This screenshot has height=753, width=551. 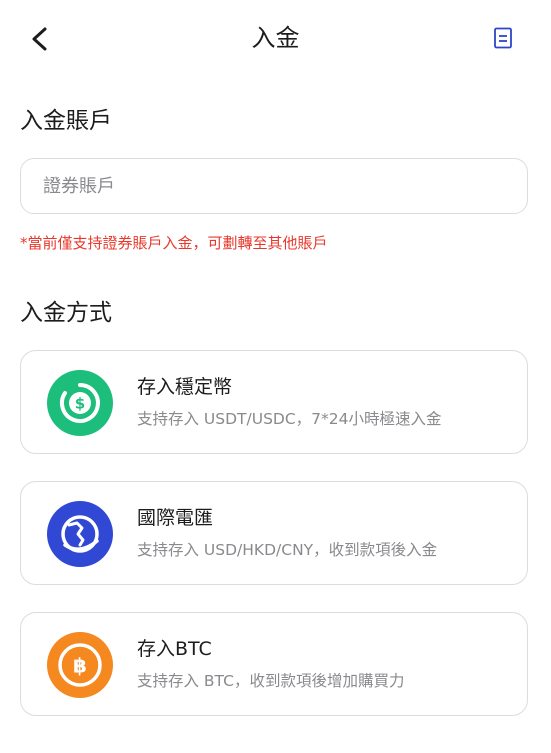 What do you see at coordinates (287, 550) in the screenshot?
I see `method-description: 支持存入 USD/HKD/CNY，收到款項後入金` at bounding box center [287, 550].